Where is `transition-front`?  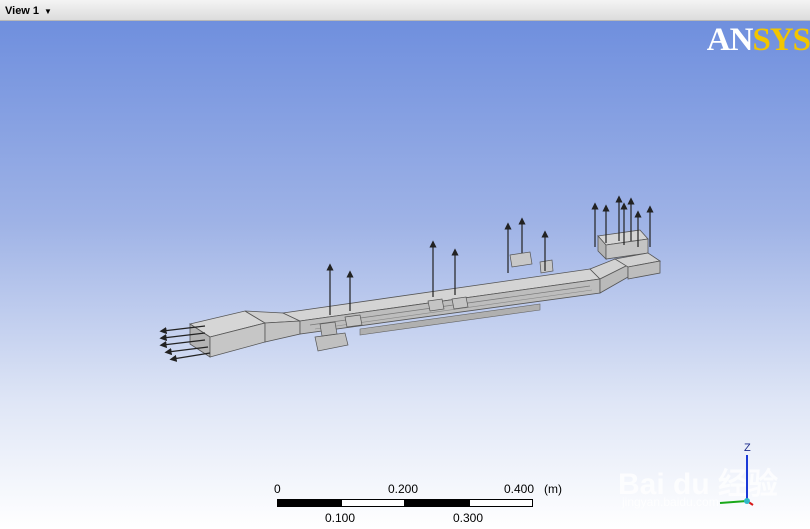 transition-front is located at coordinates (282, 331).